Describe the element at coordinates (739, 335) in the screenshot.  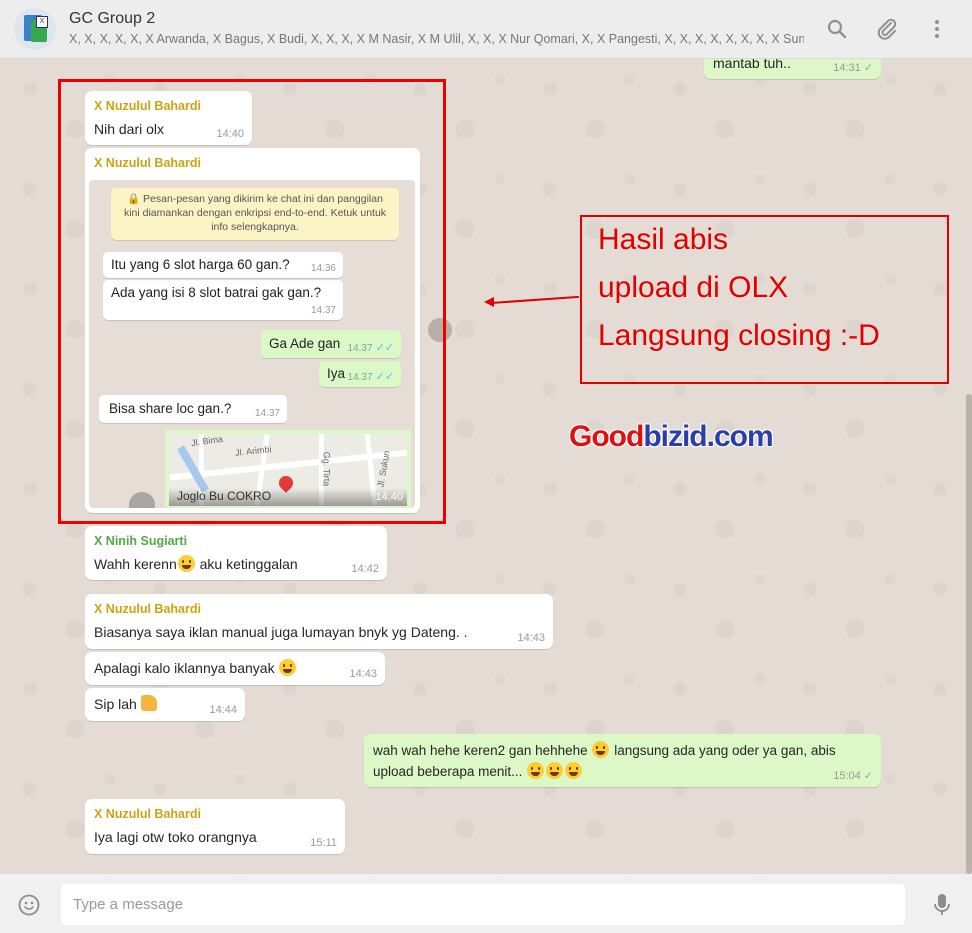
I see `annotation-line: Langsung closing :-D` at that location.